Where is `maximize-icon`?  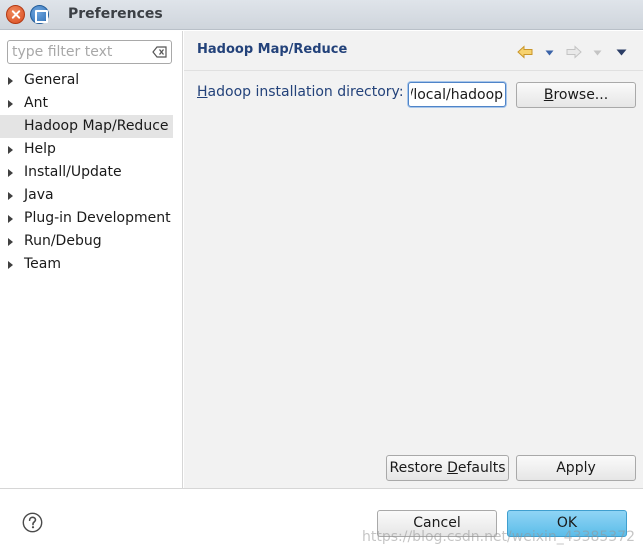 maximize-icon is located at coordinates (39, 14).